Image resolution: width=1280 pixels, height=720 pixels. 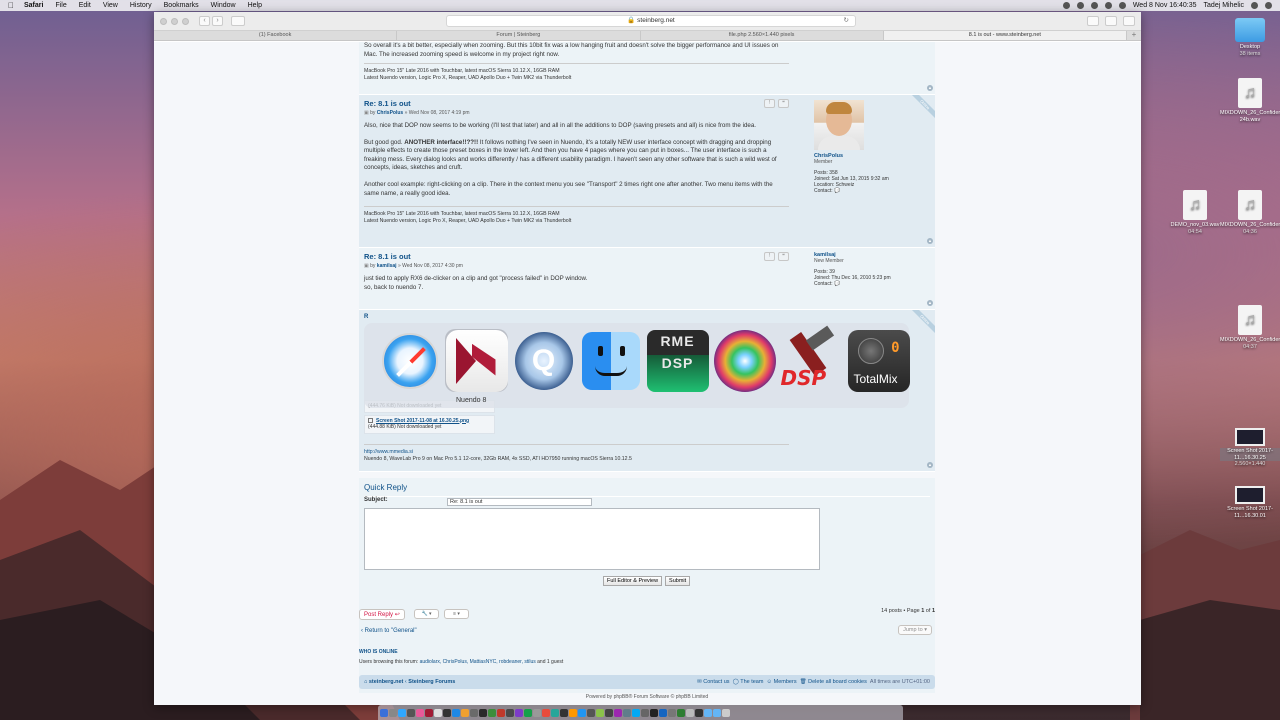 What do you see at coordinates (543, 360) in the screenshot?
I see `quicktime-app: Q` at bounding box center [543, 360].